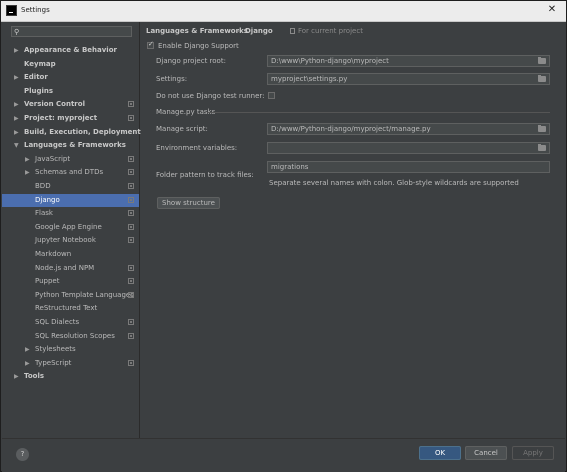 Image resolution: width=567 pixels, height=472 pixels. I want to click on sidebar-item-label: BDD, so click(43, 186).